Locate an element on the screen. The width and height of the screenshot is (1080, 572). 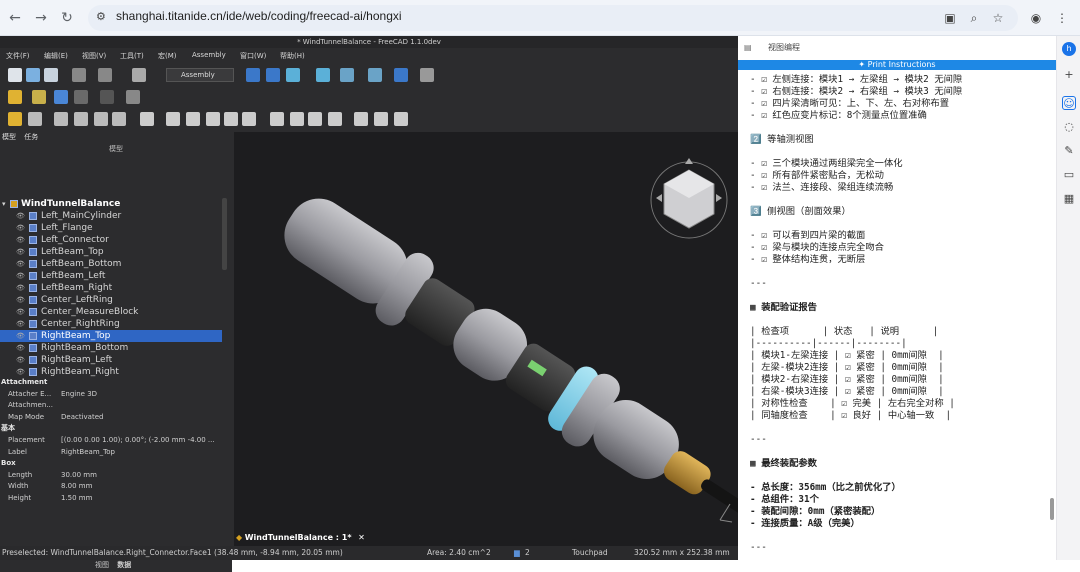
property-value: Engine 3D is located at coordinates (79, 395).